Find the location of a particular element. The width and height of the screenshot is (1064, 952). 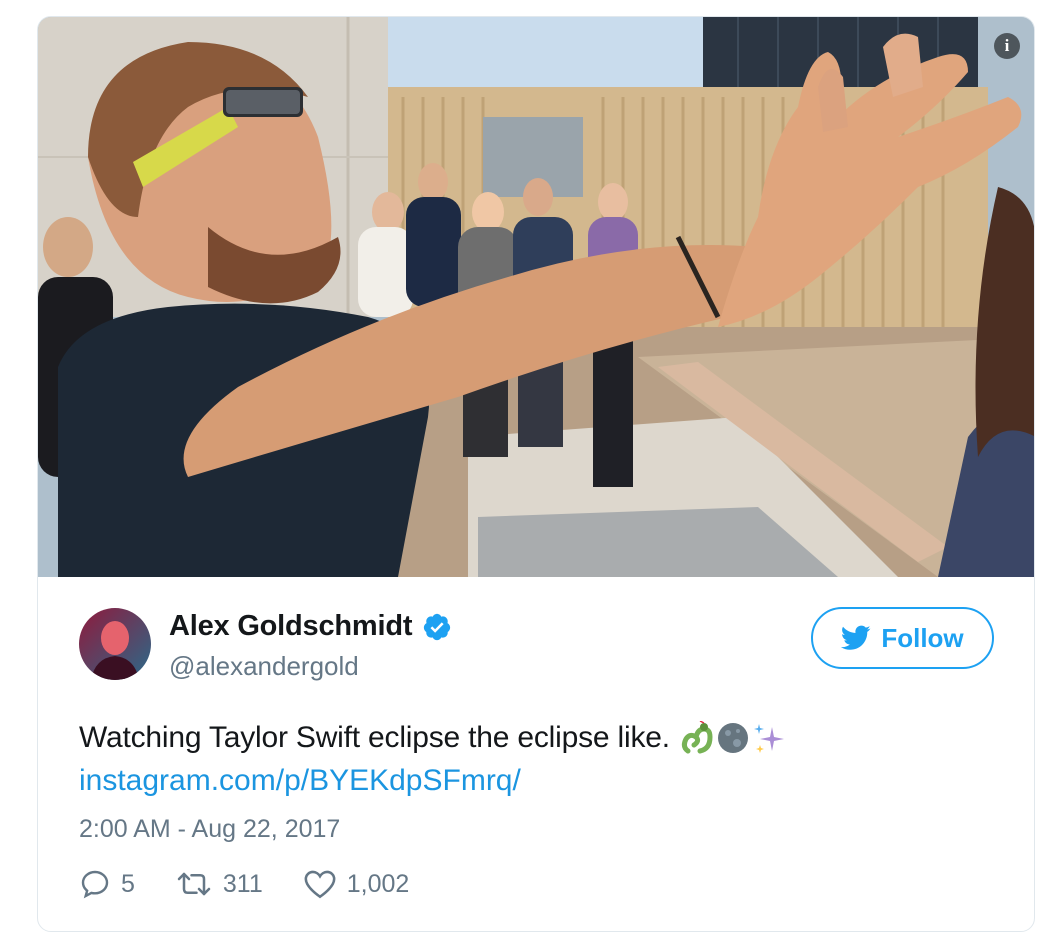

heart-icon is located at coordinates (320, 884).